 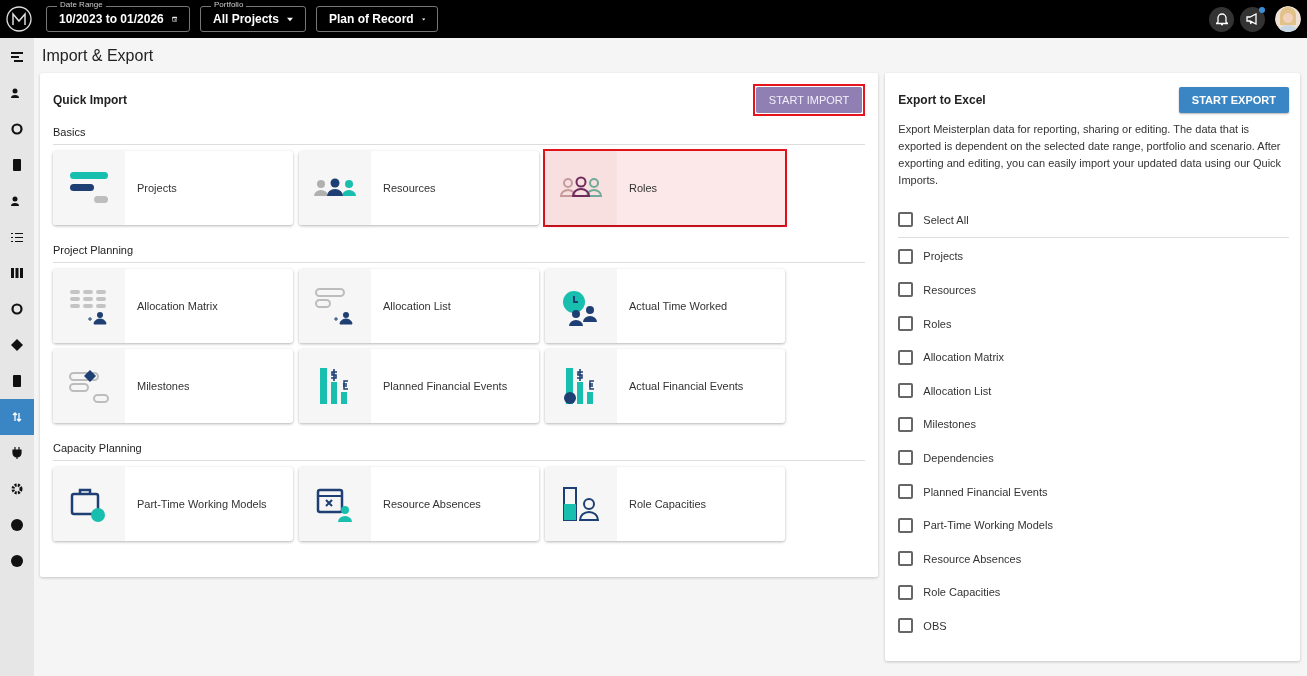 I want to click on notifications-button, so click(x=1221, y=19).